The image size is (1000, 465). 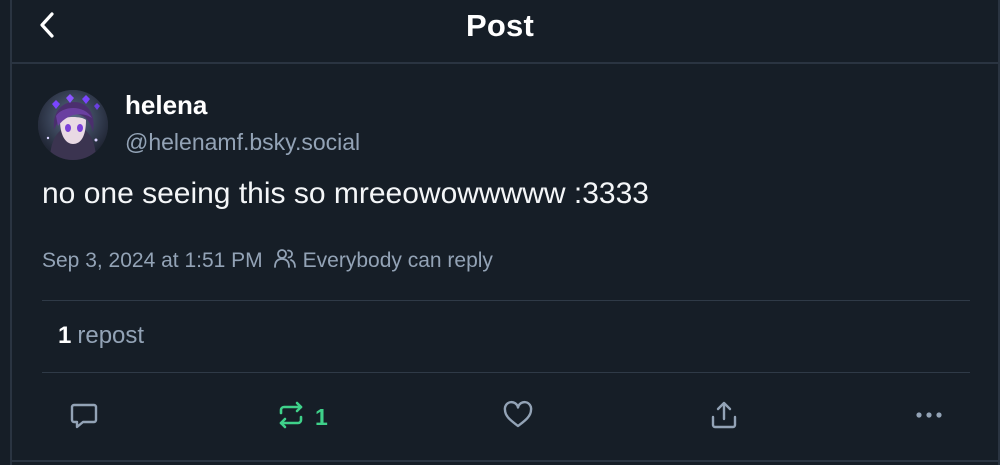 I want to click on reply-setting: Everybody can reply, so click(x=383, y=261).